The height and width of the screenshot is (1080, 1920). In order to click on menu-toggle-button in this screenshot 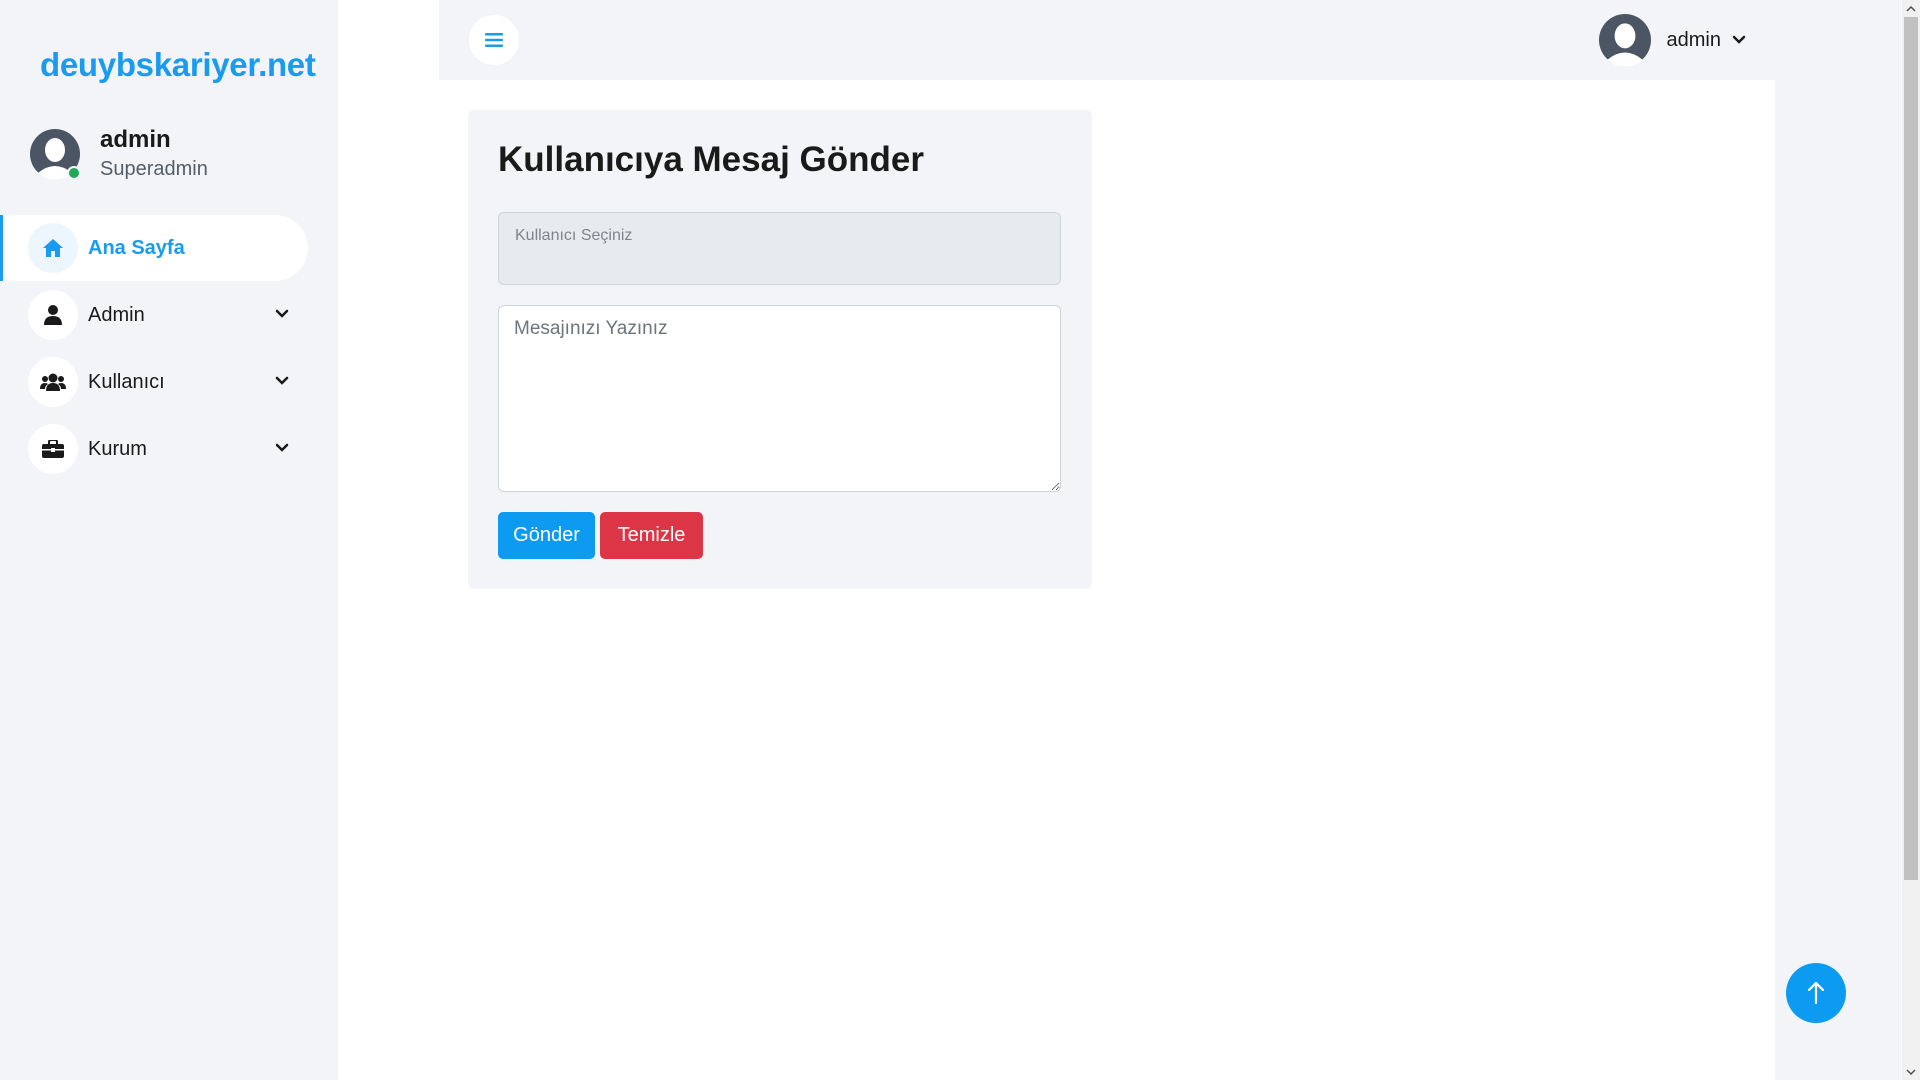, I will do `click(494, 40)`.